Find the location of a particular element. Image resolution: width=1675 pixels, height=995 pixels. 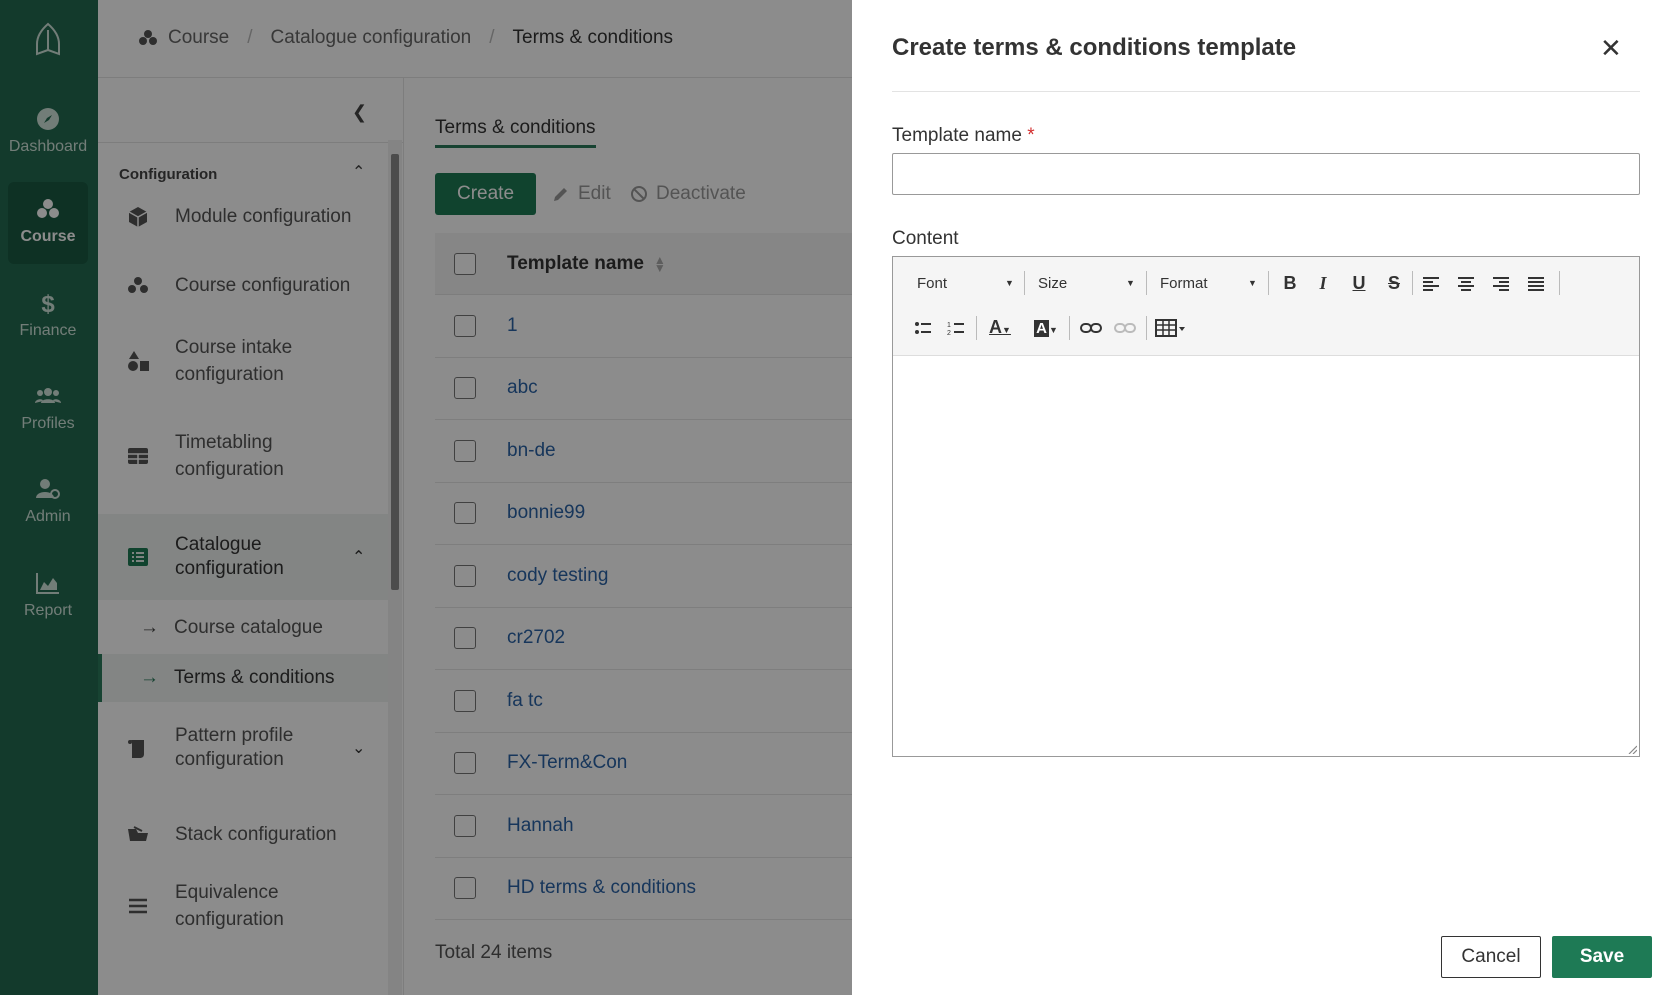

link-icon is located at coordinates (1091, 328).